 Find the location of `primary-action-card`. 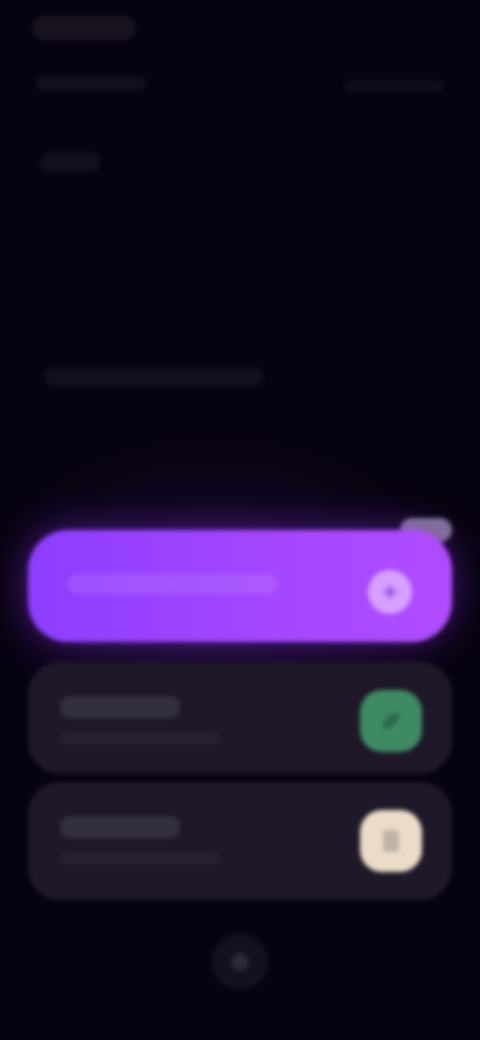

primary-action-card is located at coordinates (240, 586).